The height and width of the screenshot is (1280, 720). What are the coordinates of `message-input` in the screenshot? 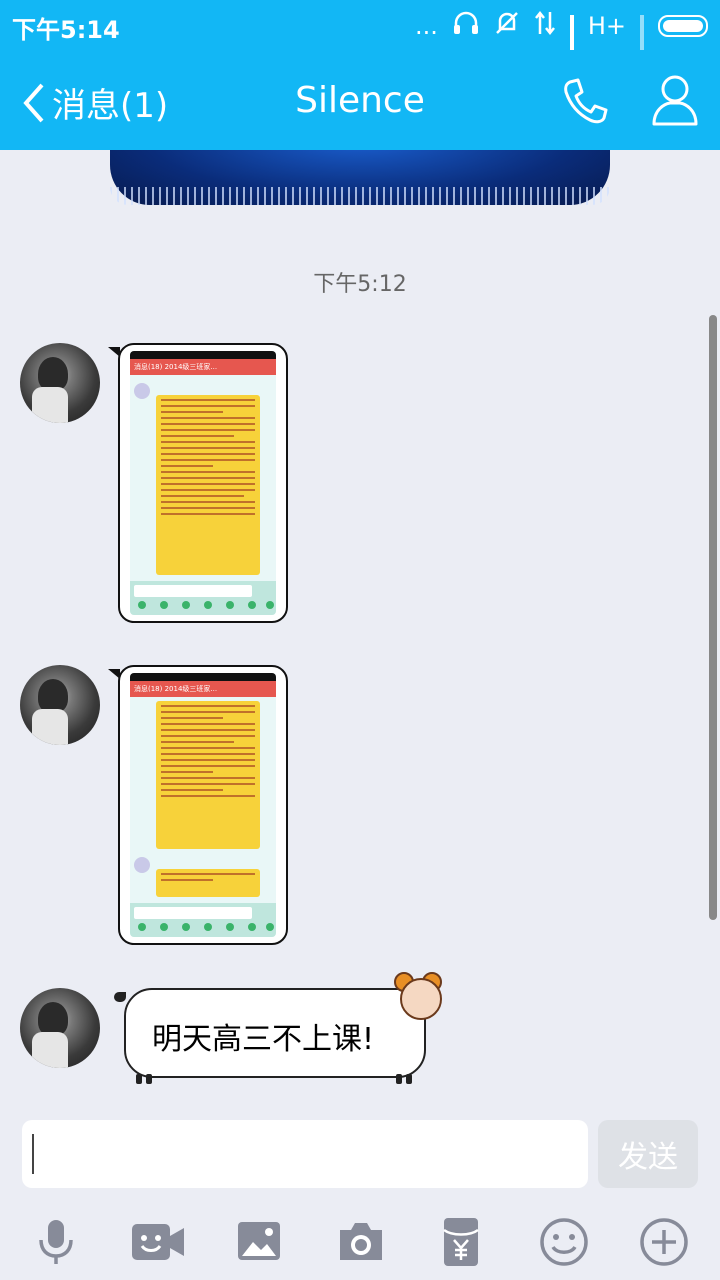 It's located at (305, 1154).